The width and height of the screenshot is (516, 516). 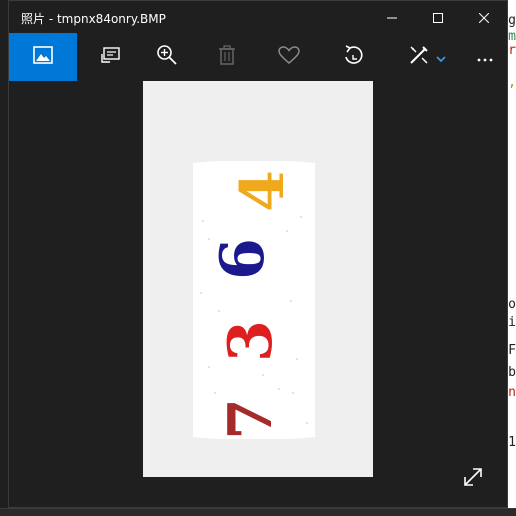 I want to click on edit-button, so click(x=427, y=57).